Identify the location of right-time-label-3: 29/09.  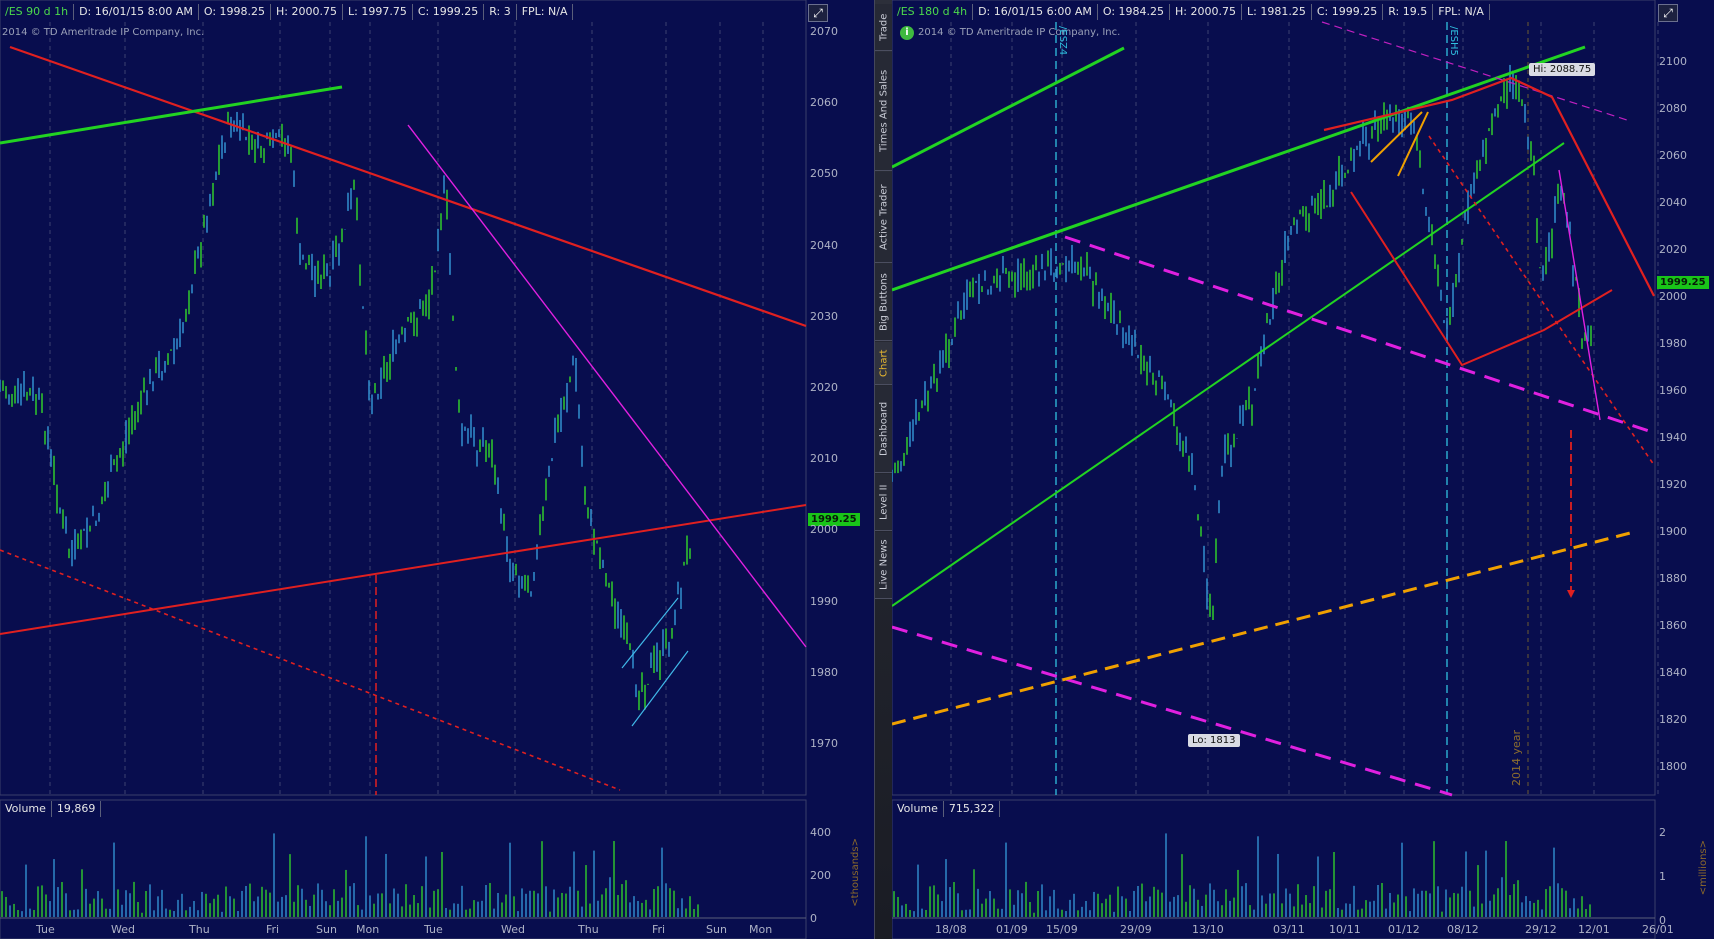
(1136, 929).